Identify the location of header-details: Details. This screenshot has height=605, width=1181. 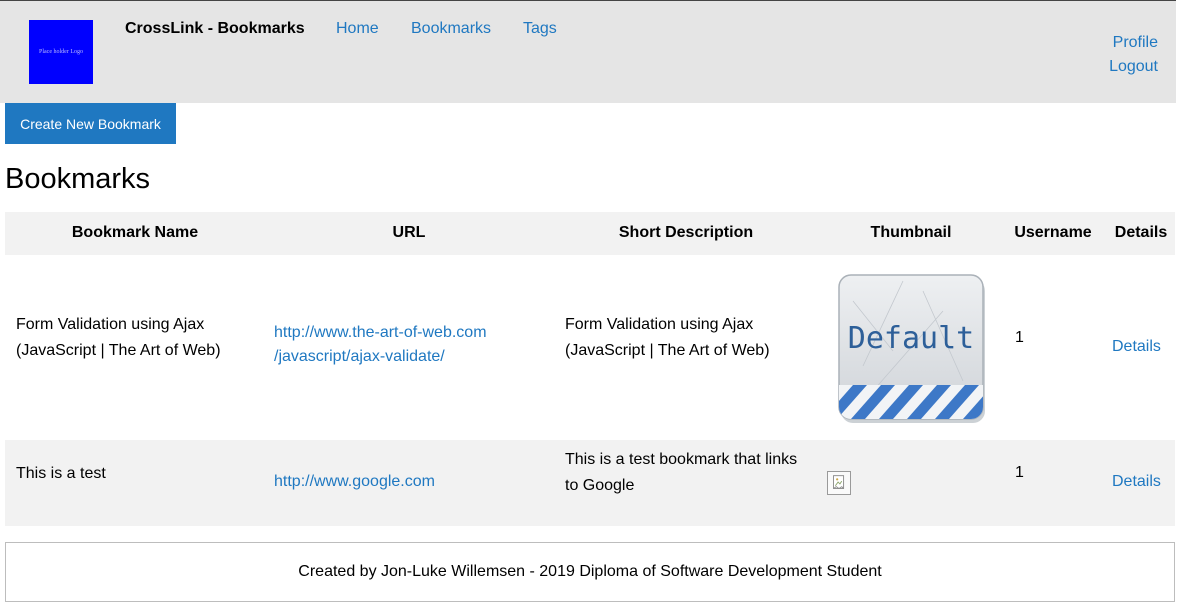
(1141, 232).